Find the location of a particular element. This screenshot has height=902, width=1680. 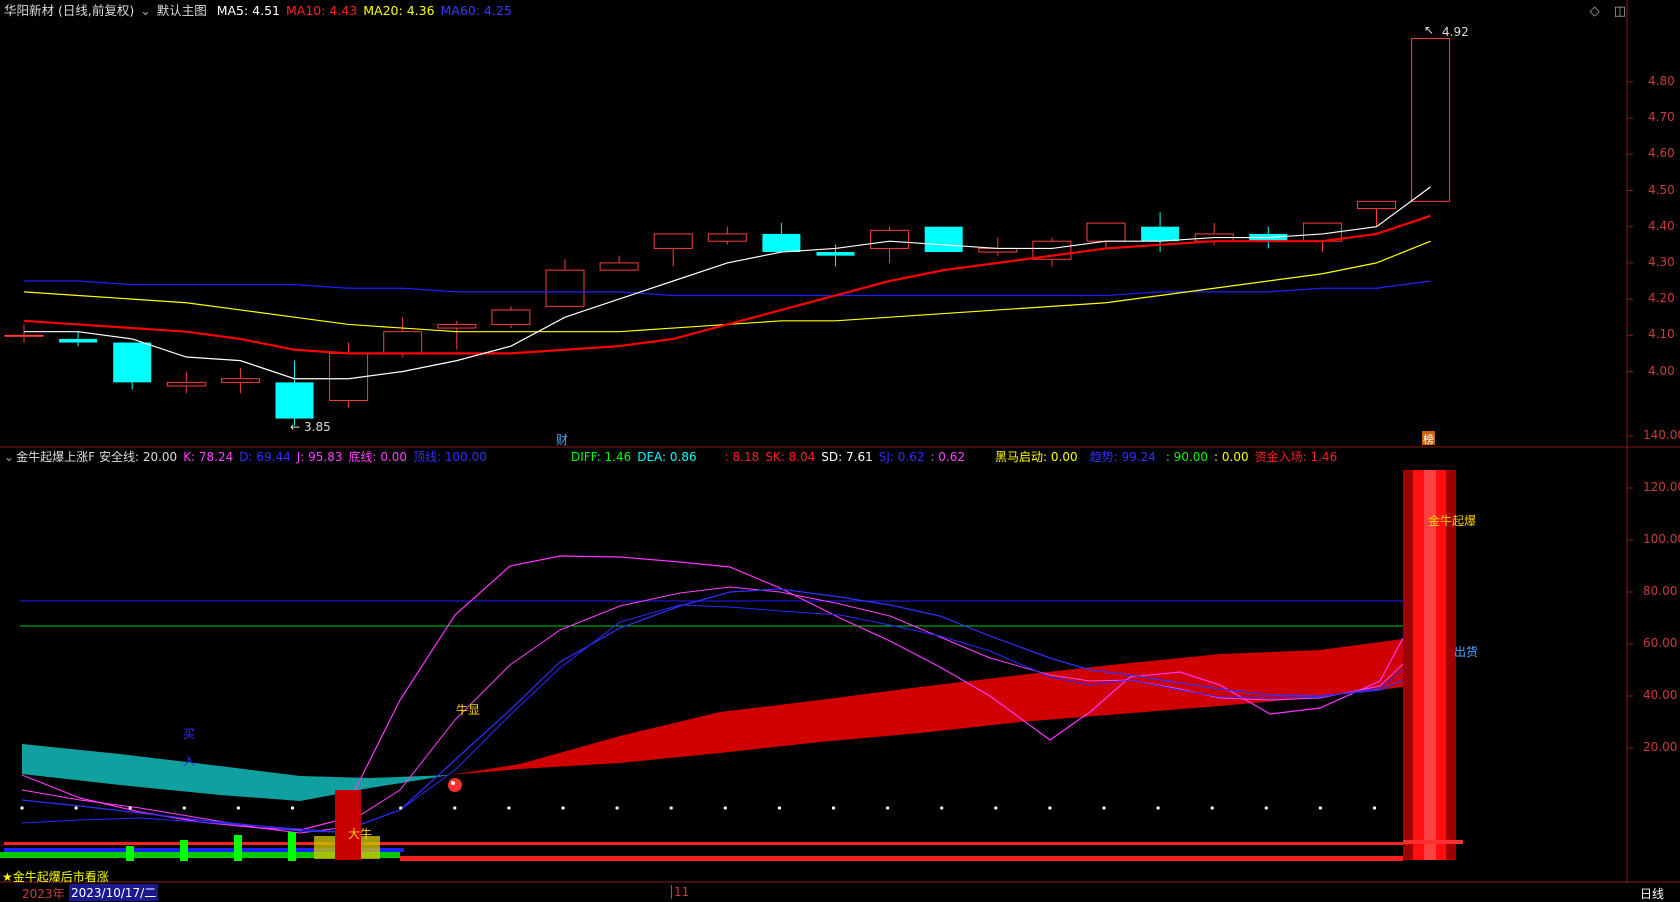

diff-value: DIFF: 1.46 is located at coordinates (601, 457).